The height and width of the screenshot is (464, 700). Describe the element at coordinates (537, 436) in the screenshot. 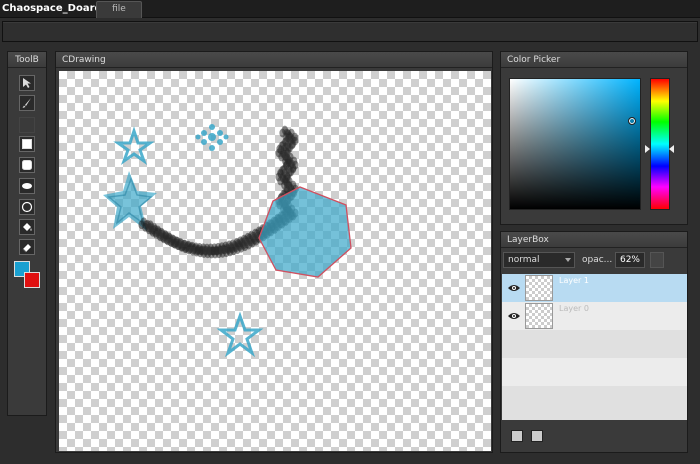

I see `delete-layer-icon` at that location.